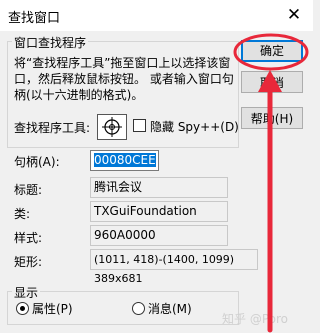 The image size is (320, 333). Describe the element at coordinates (22, 214) in the screenshot. I see `class-label: 类:` at that location.